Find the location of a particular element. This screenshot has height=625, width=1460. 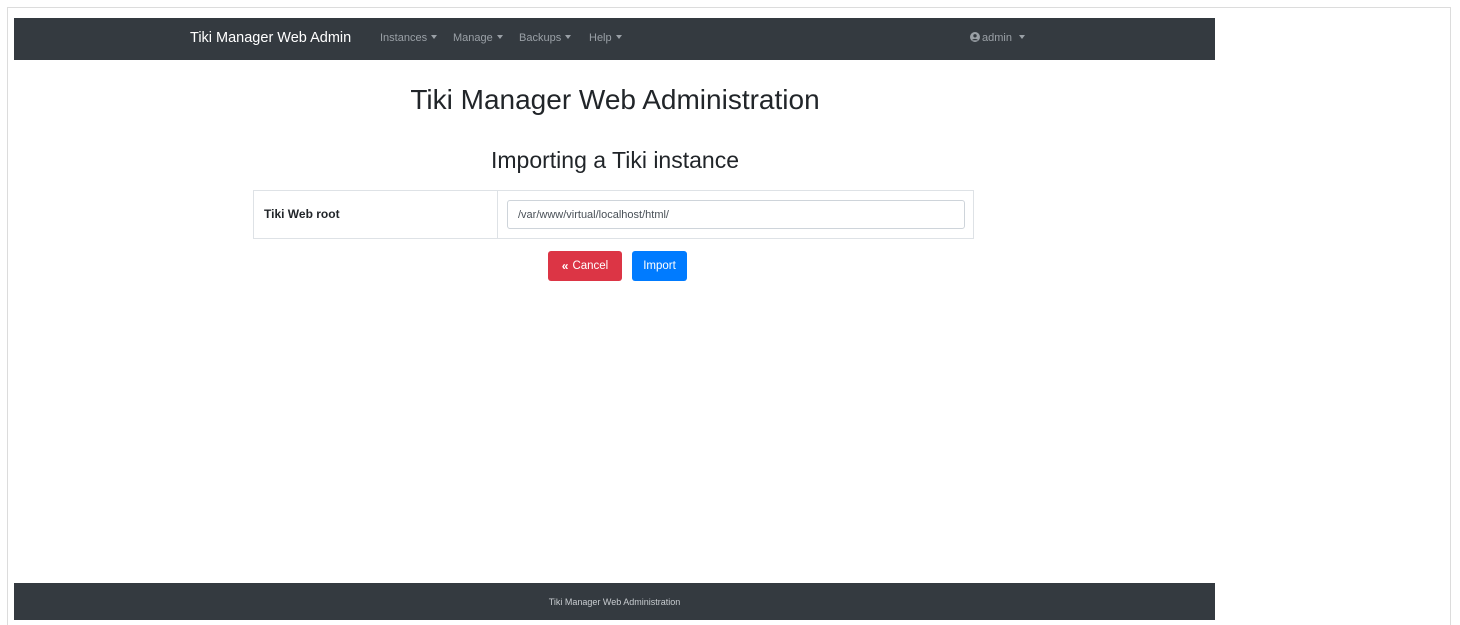

import-form-table: Tiki Web root is located at coordinates (613, 214).